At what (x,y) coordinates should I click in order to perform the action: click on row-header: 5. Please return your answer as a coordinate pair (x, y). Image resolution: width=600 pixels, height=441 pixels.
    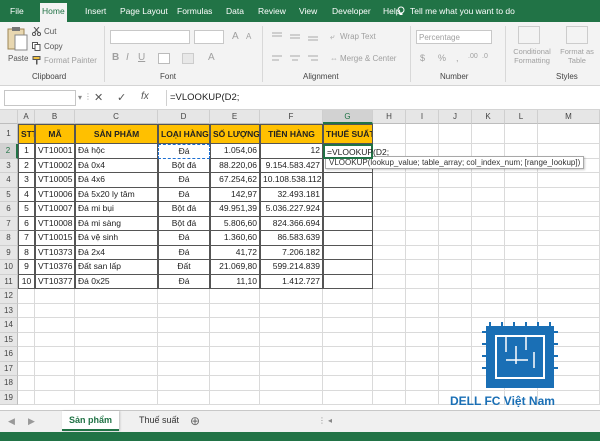
    Looking at the image, I should click on (9, 194).